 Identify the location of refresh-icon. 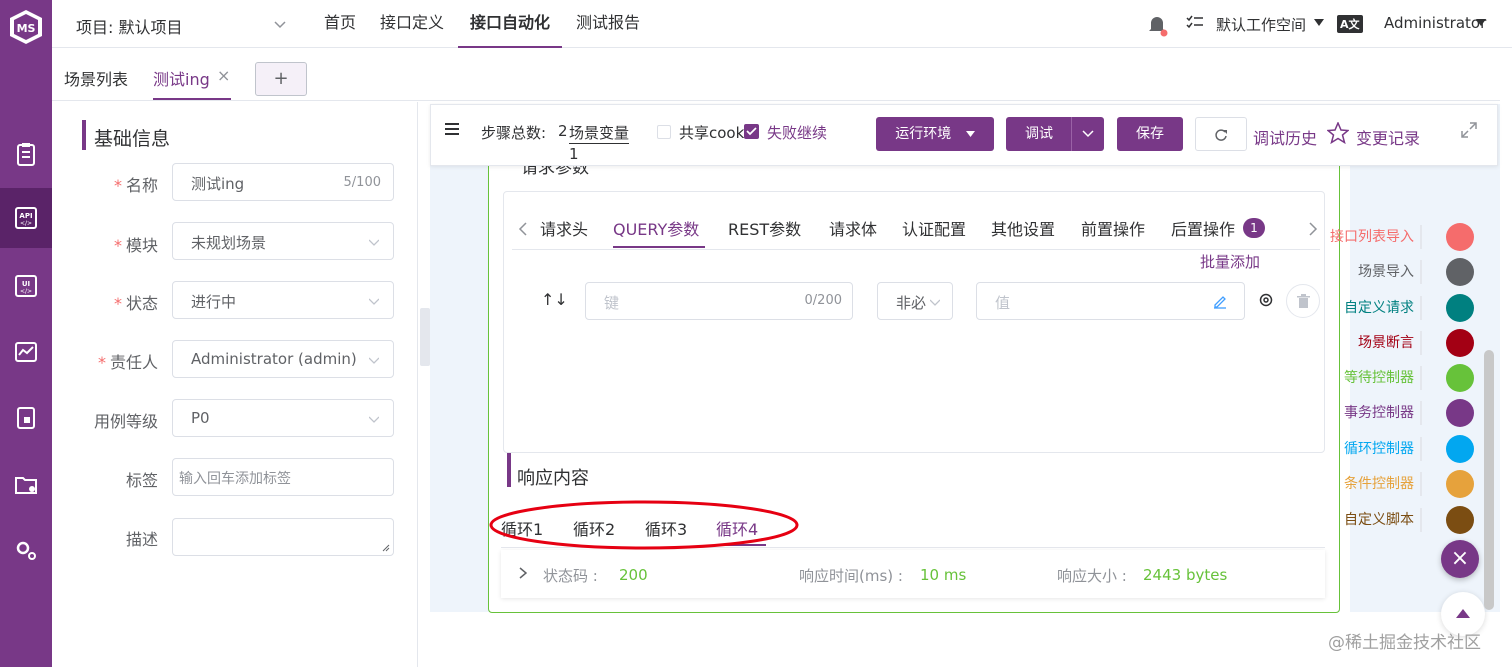
(1221, 135).